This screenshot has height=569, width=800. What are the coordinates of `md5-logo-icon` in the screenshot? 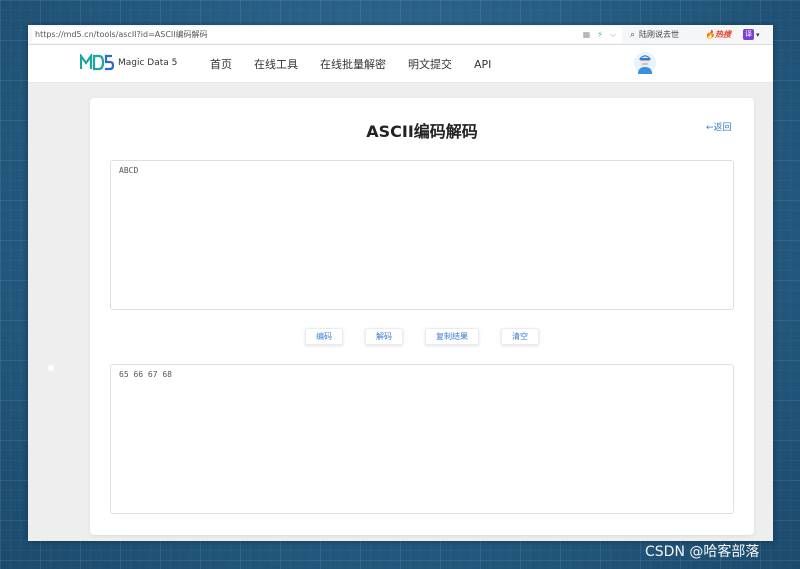 It's located at (97, 62).